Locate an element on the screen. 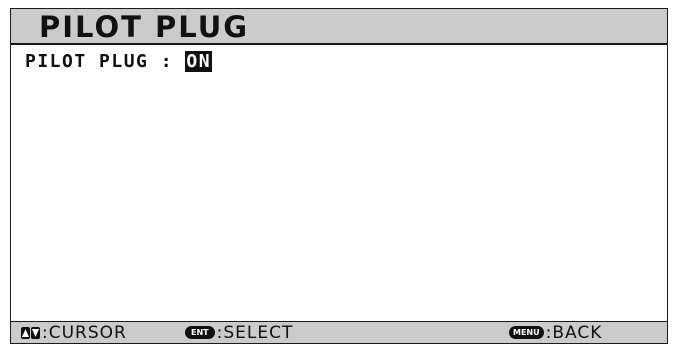 The image size is (682, 346). select-hint: ENT :SELECT is located at coordinates (239, 332).